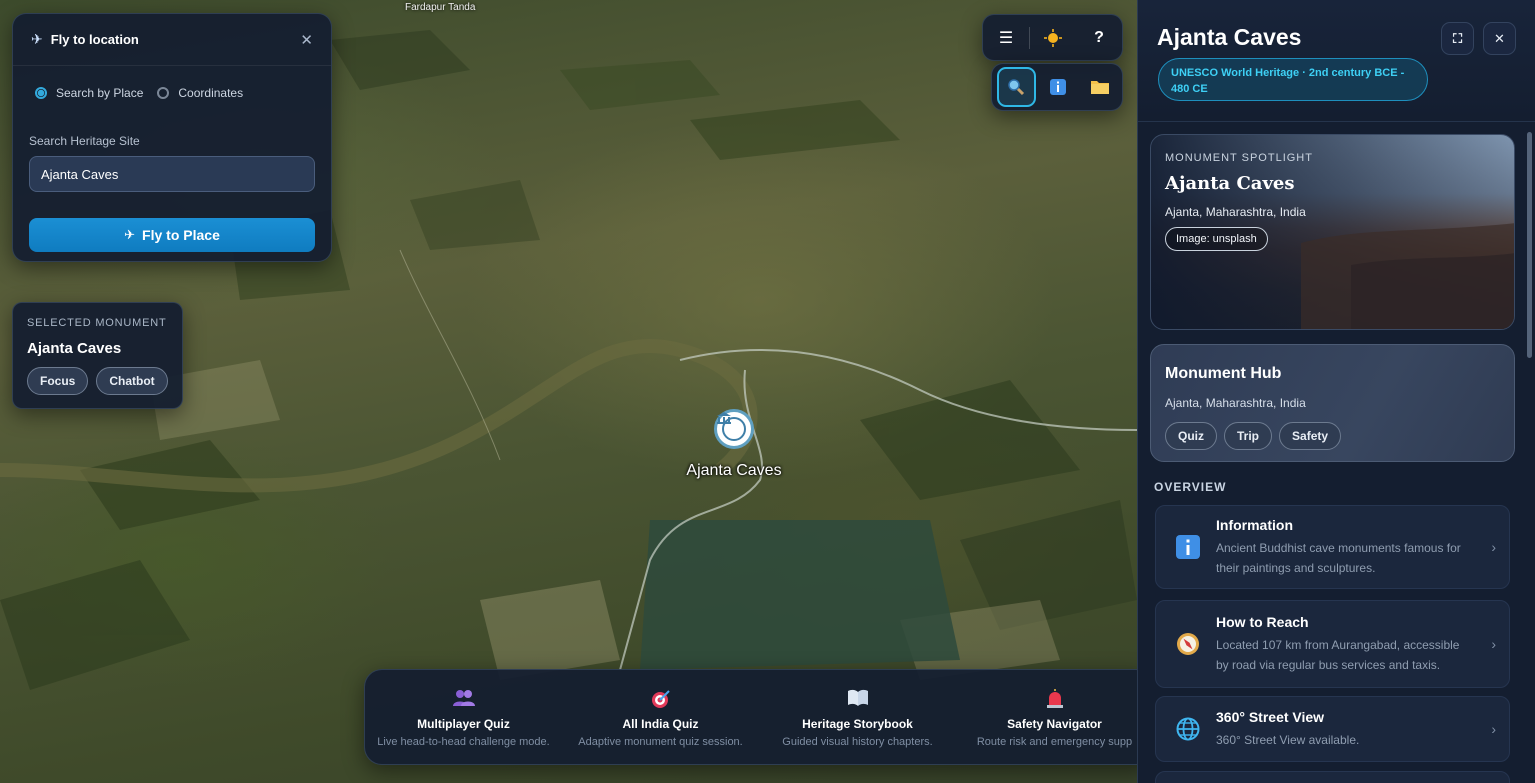 The height and width of the screenshot is (783, 1535). I want to click on fly-to-place-button: ✈ Fly to Place, so click(172, 235).